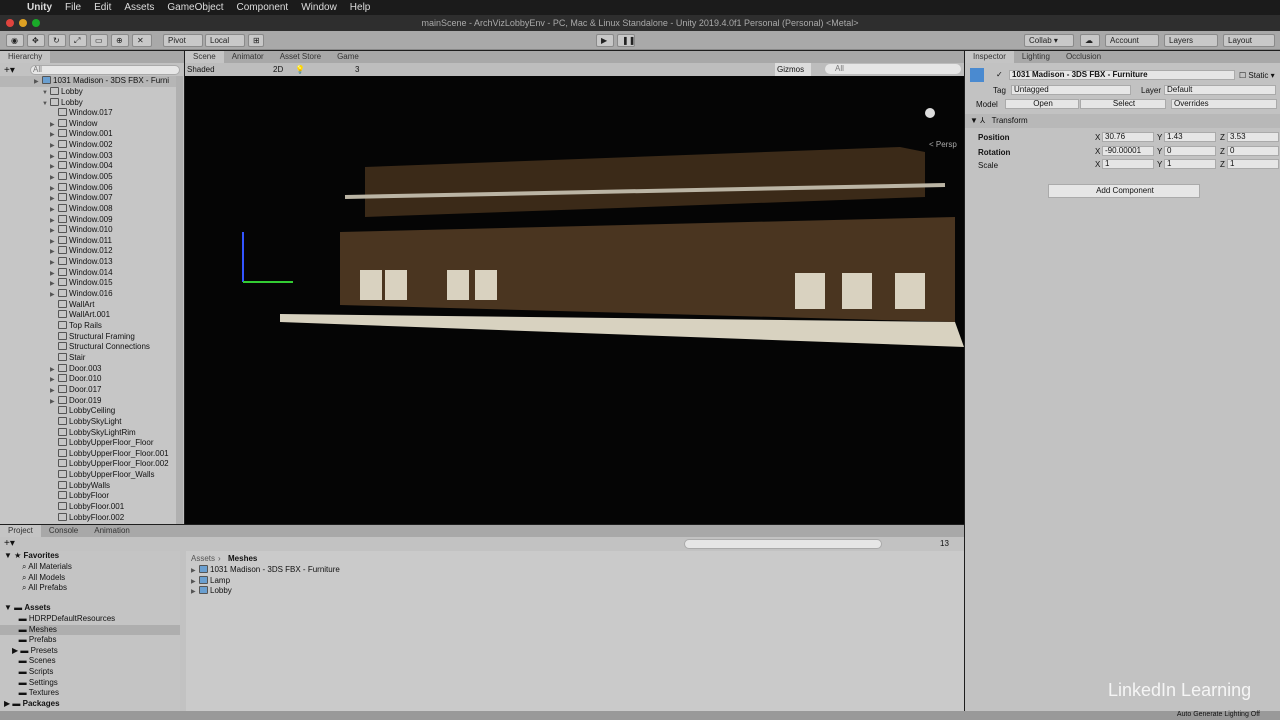 This screenshot has width=1280, height=720. What do you see at coordinates (256, 40) in the screenshot?
I see `snap-icon: ⊞` at bounding box center [256, 40].